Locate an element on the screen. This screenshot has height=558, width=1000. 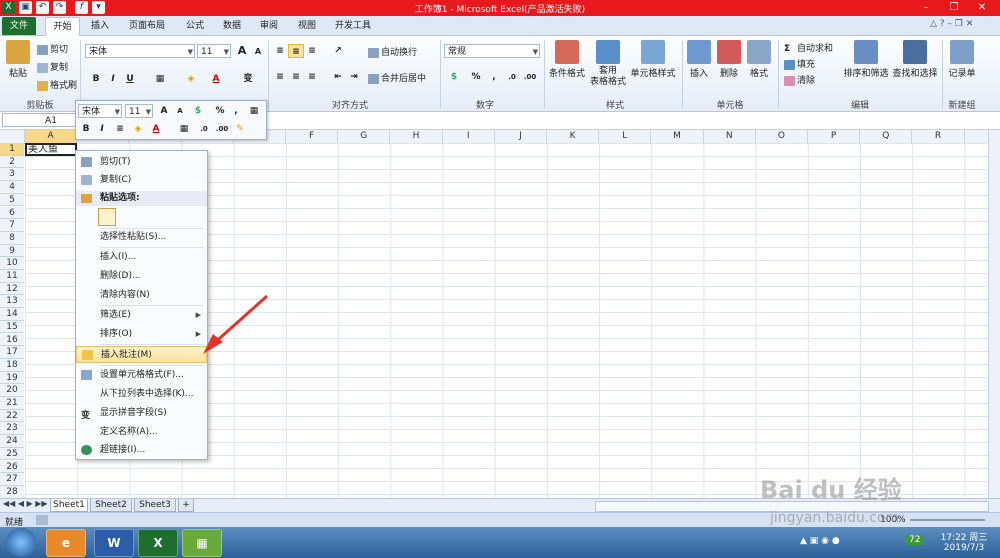
vertical-scrollbar is located at coordinates (994, 314).